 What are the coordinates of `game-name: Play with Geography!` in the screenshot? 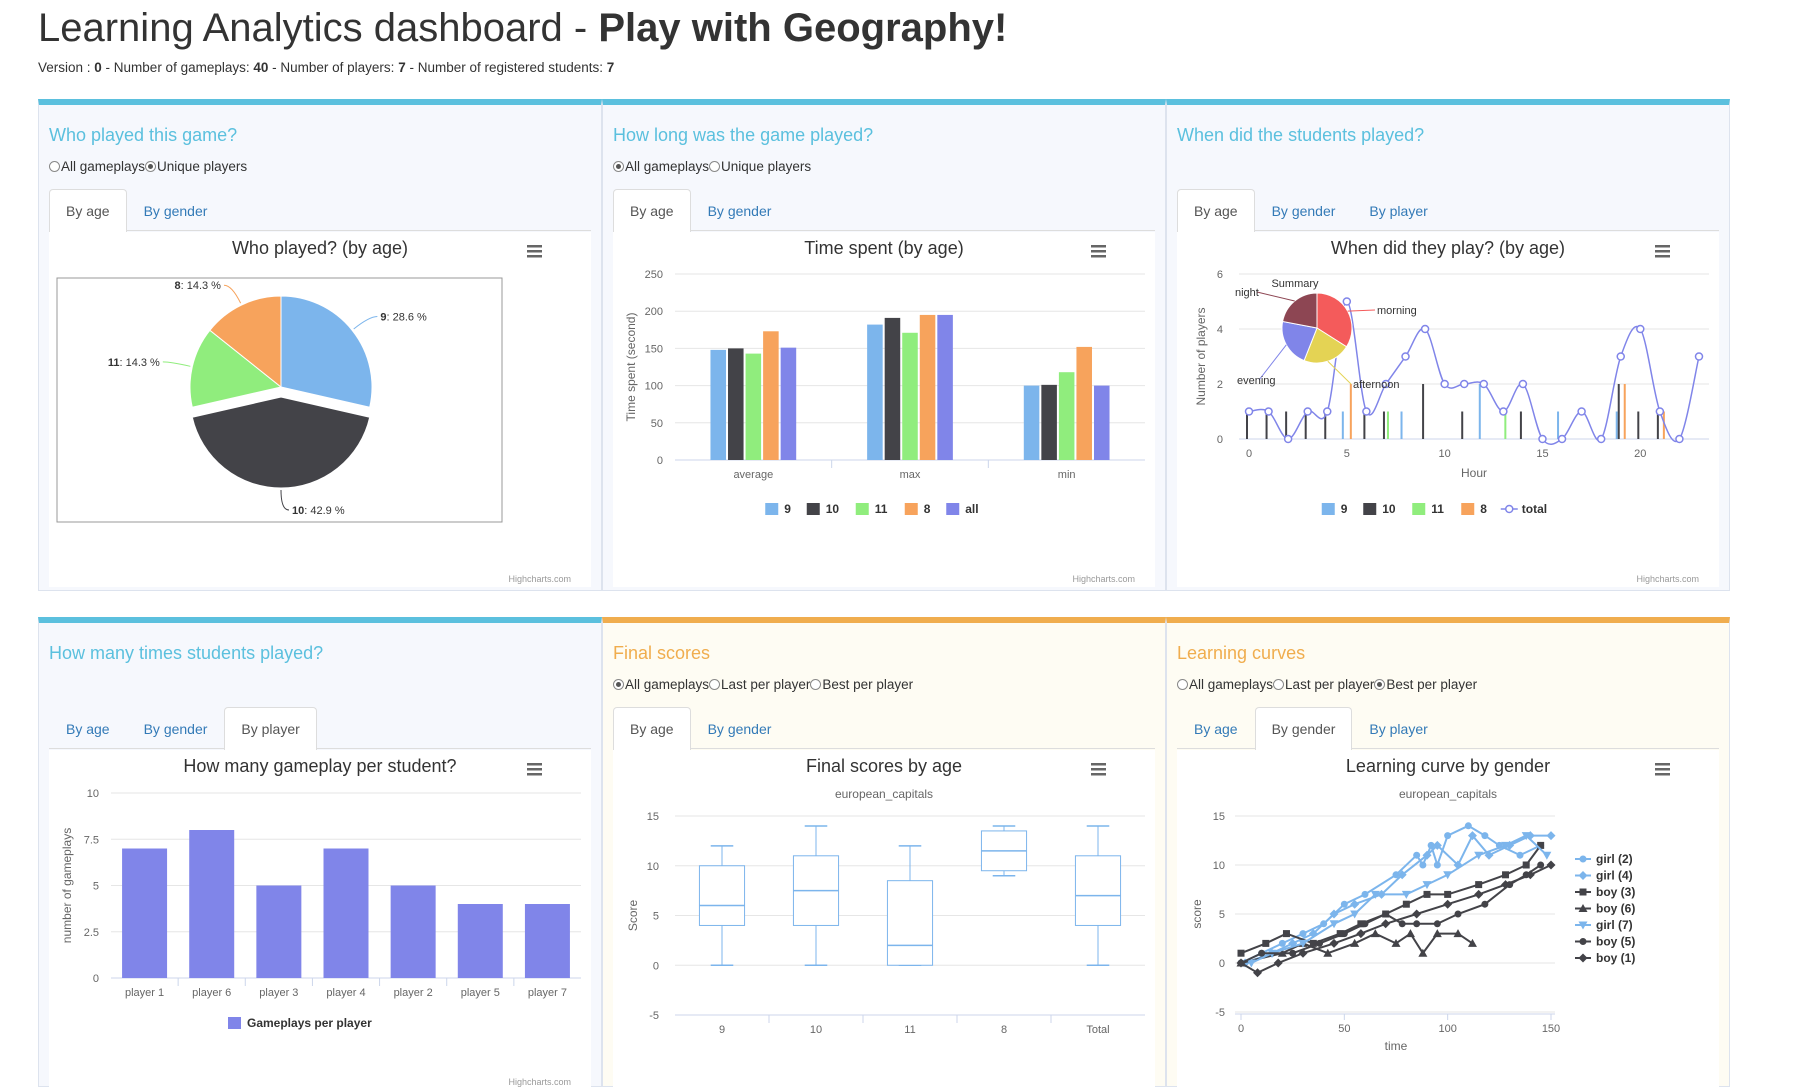 It's located at (803, 28).